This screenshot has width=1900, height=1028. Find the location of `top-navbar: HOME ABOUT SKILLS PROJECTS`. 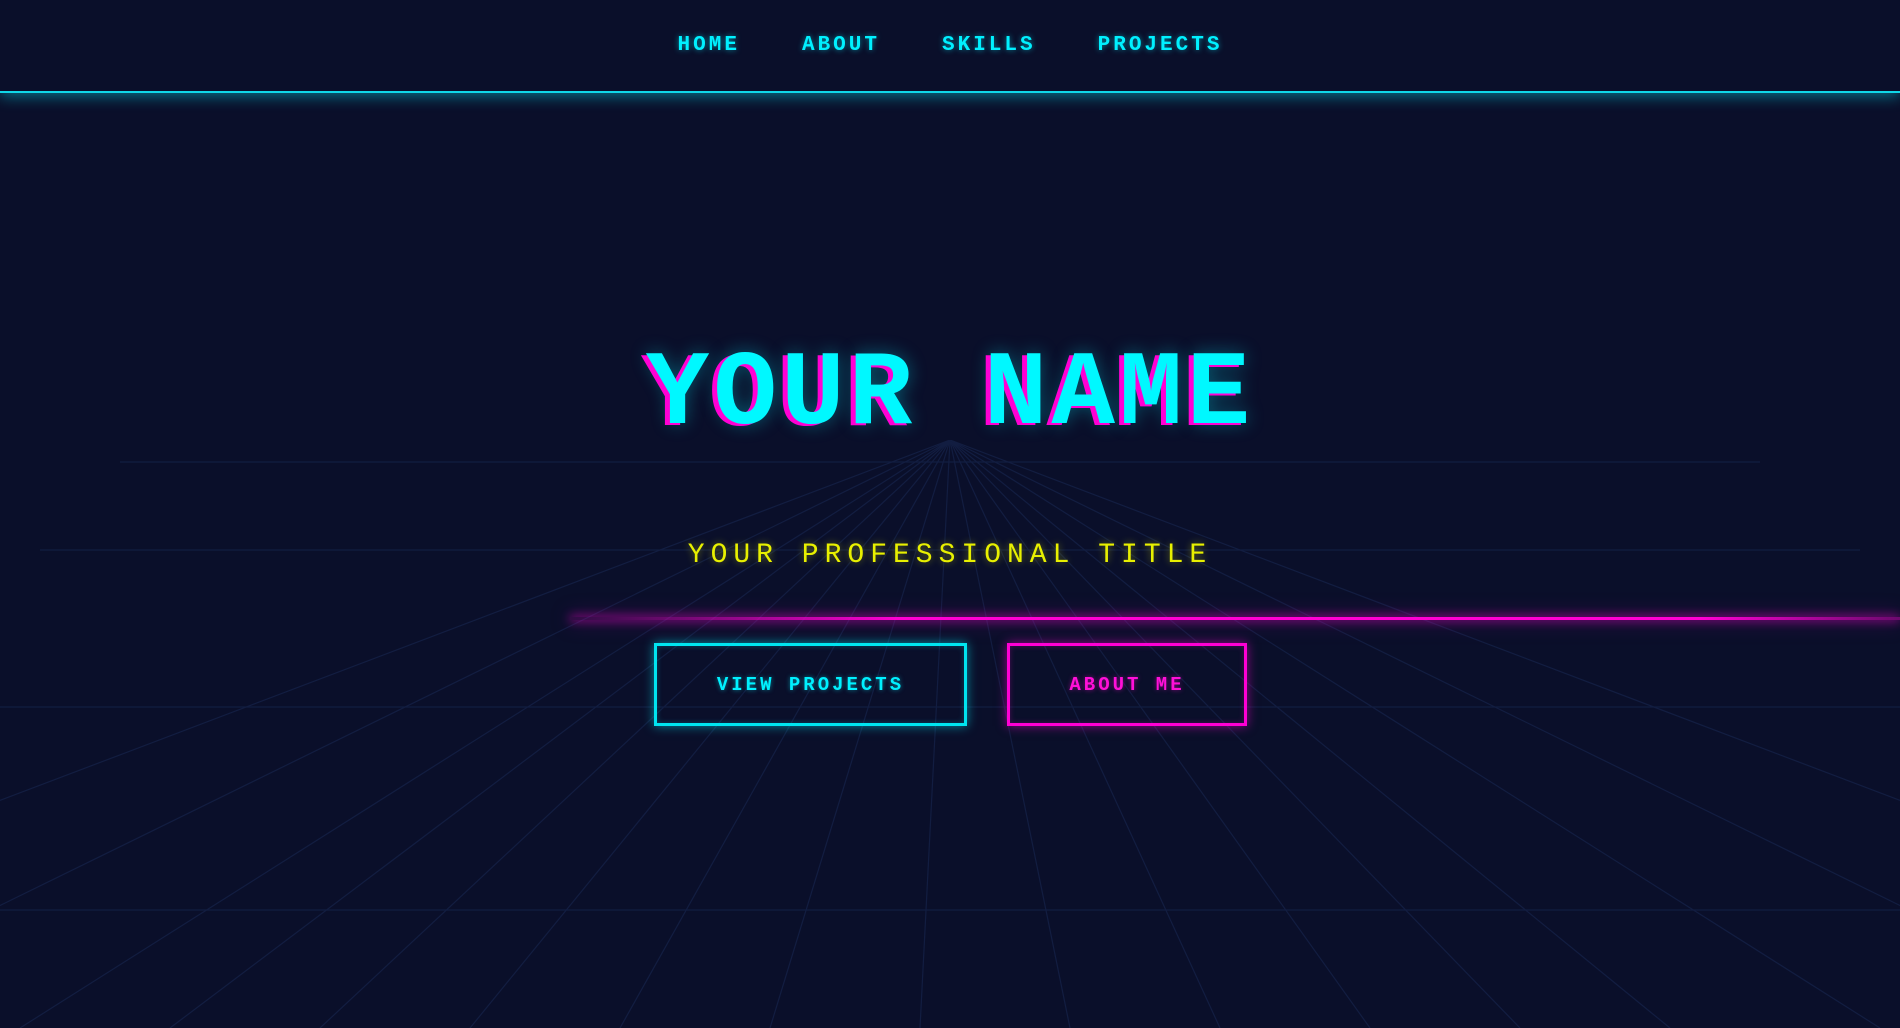

top-navbar: HOME ABOUT SKILLS PROJECTS is located at coordinates (950, 46).